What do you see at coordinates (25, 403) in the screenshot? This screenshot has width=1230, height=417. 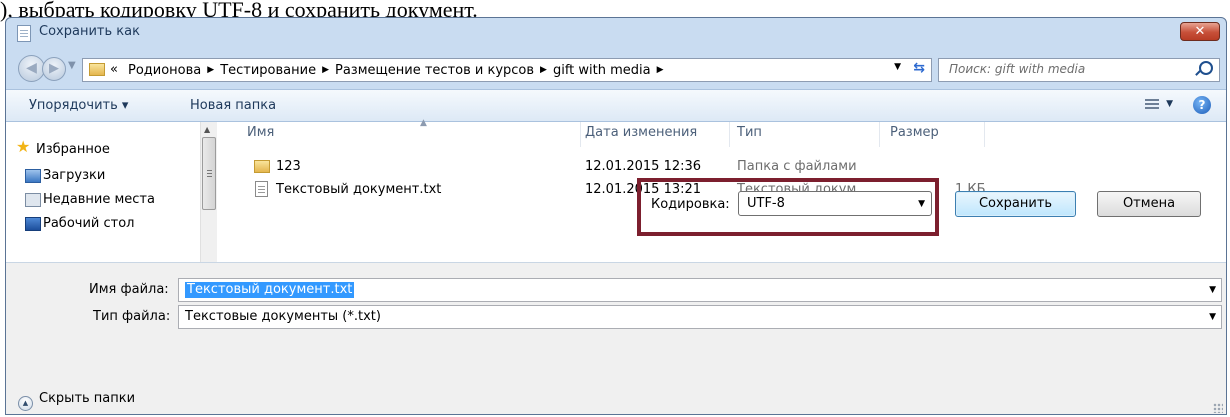 I see `collapse-up-icon: ▲` at bounding box center [25, 403].